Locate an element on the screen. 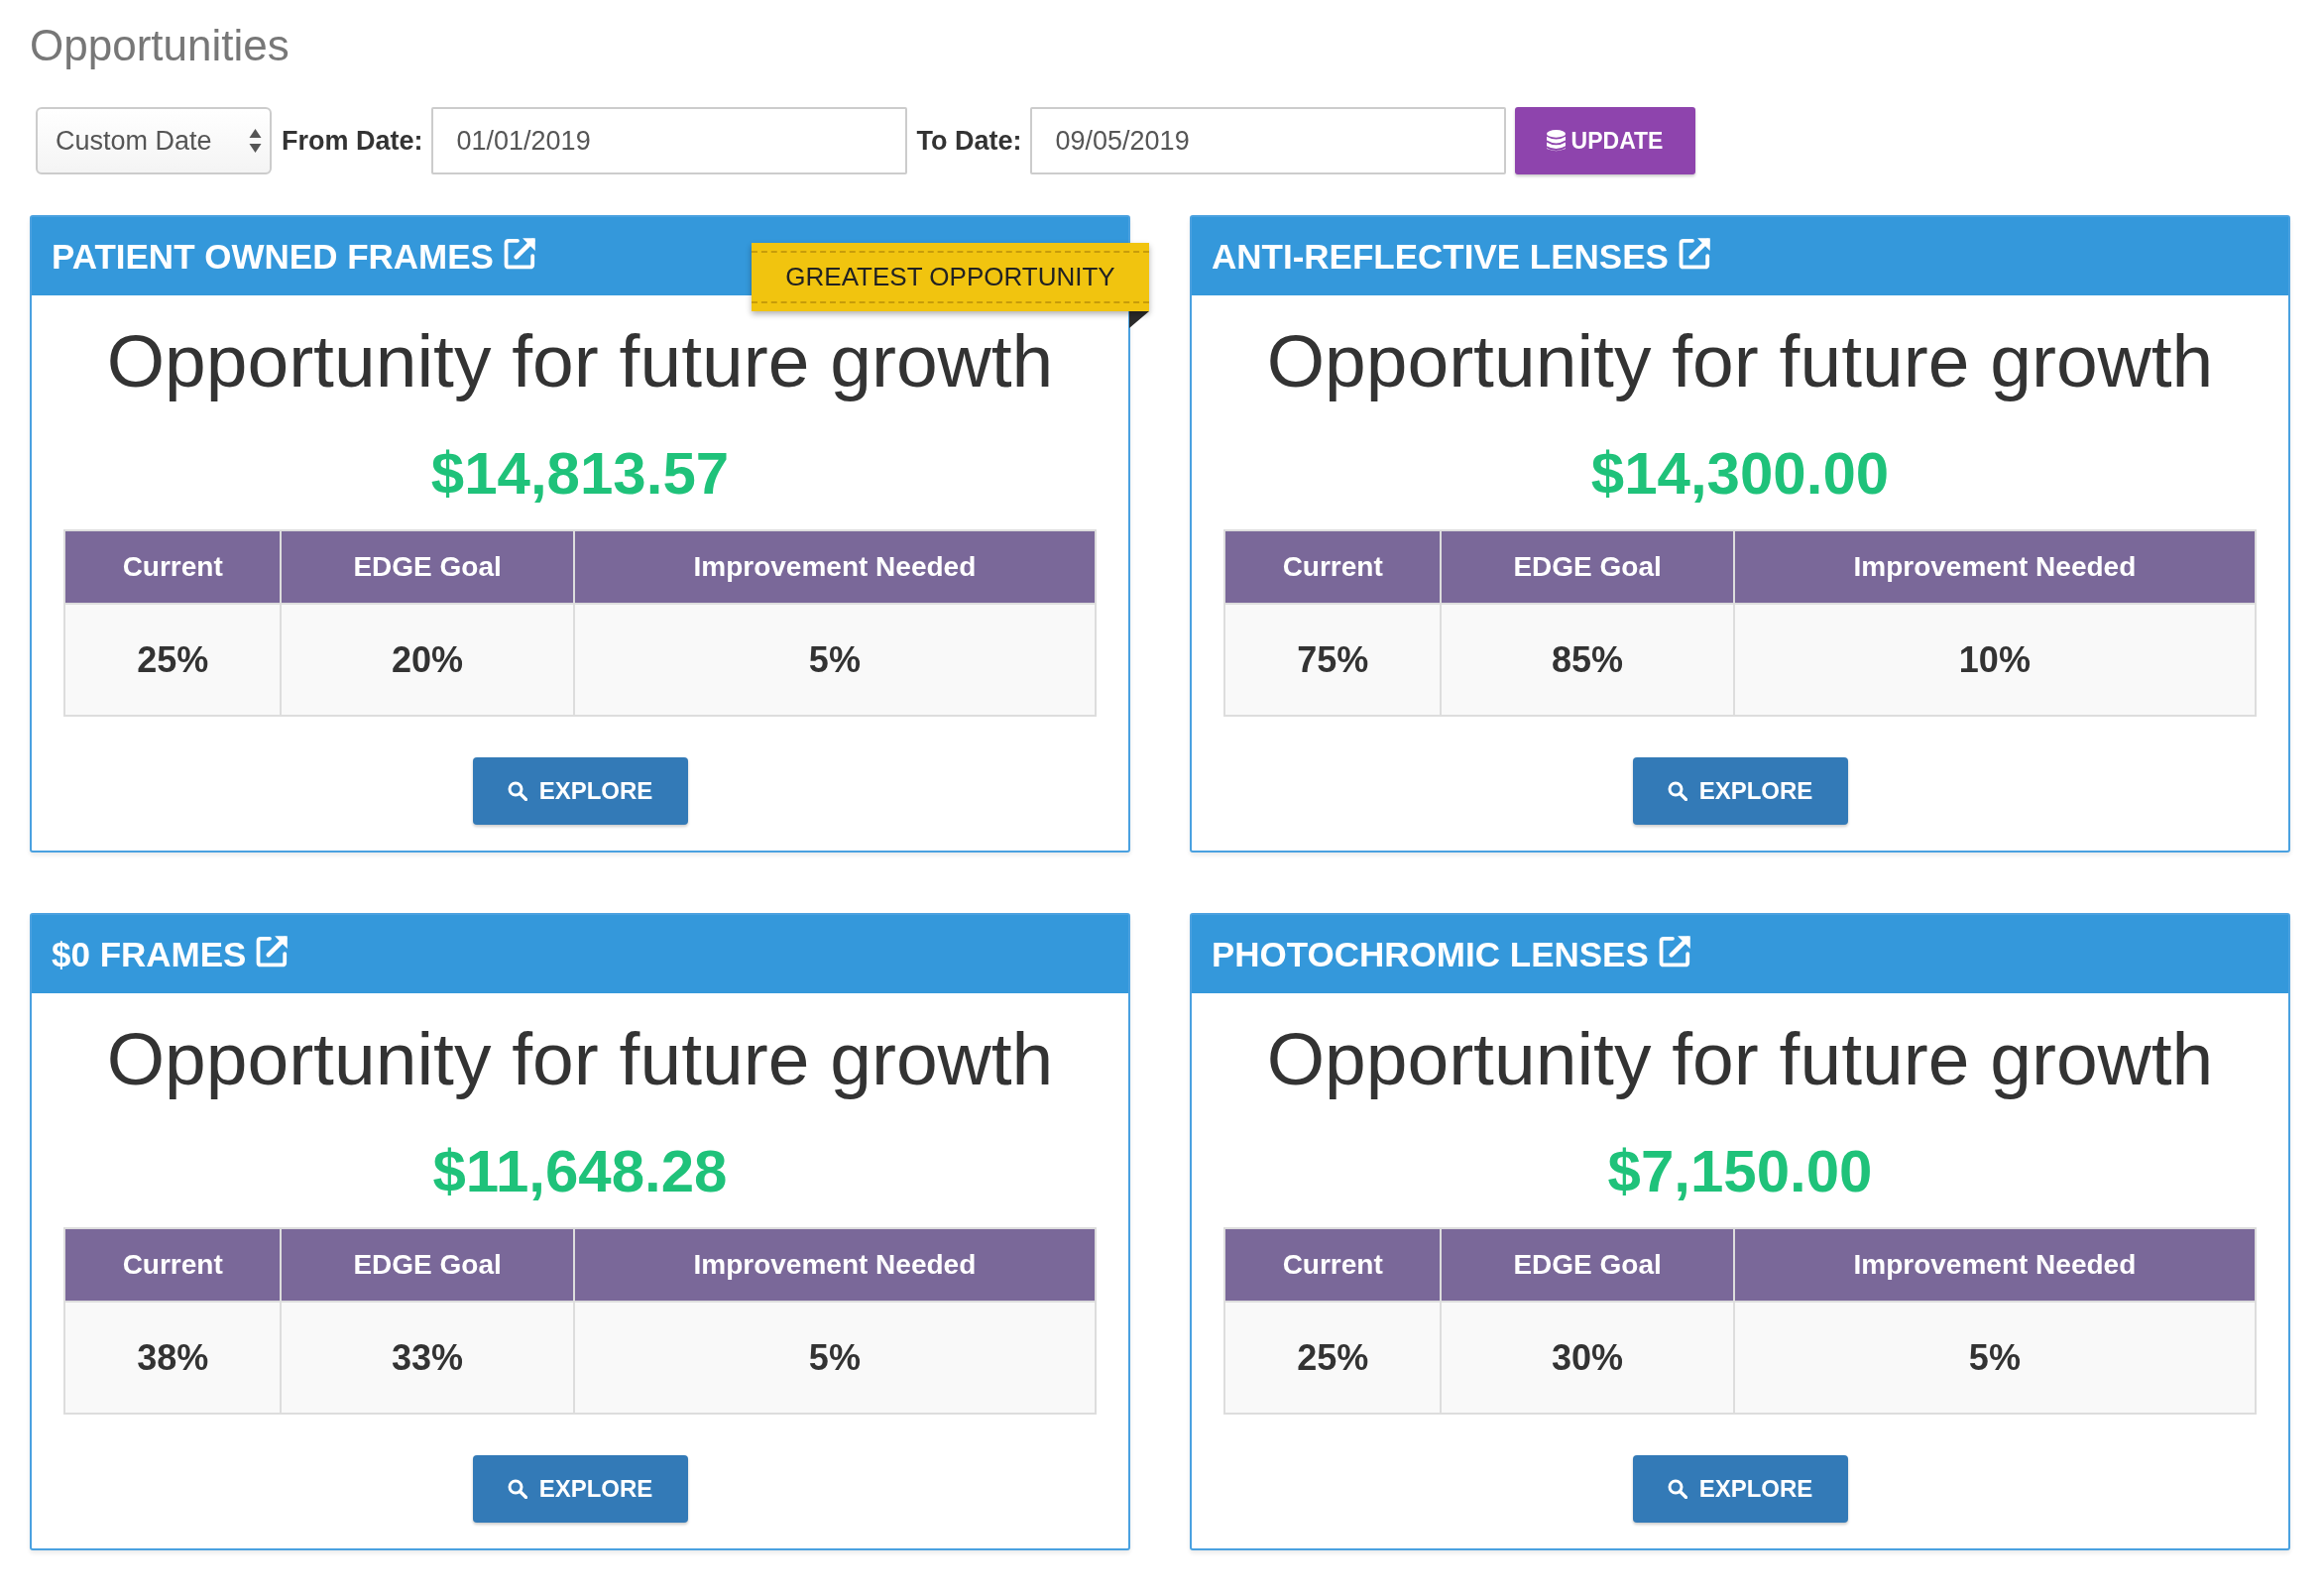 The image size is (2324, 1594). from-date-field: 01/01/2019 is located at coordinates (668, 140).